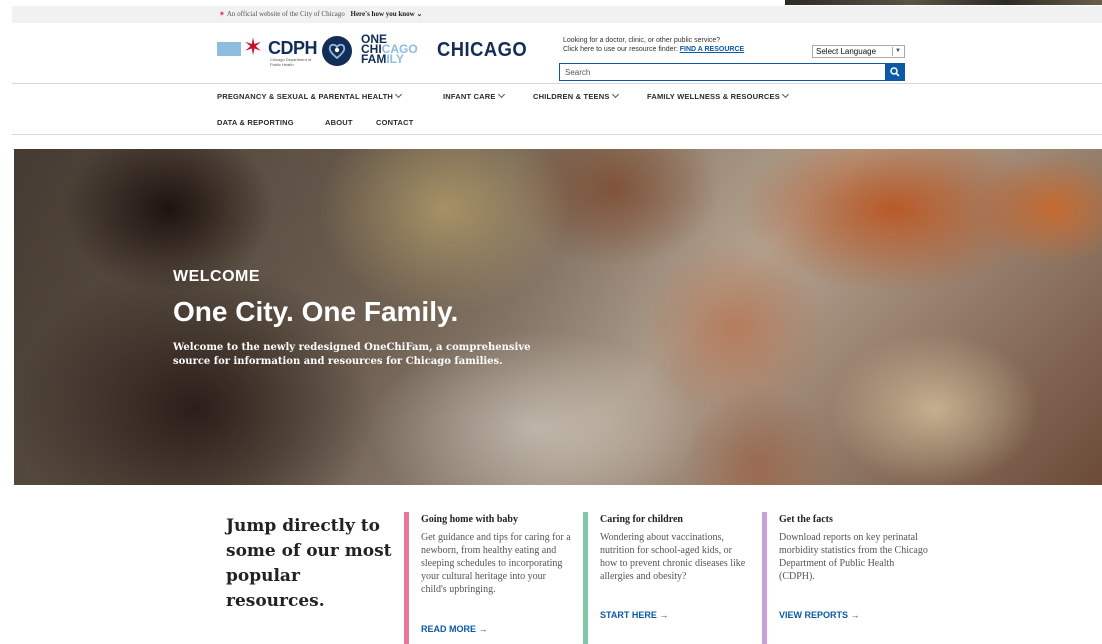 The width and height of the screenshot is (1102, 644). I want to click on how-you-know-link: Here's how you know ⌄, so click(387, 14).